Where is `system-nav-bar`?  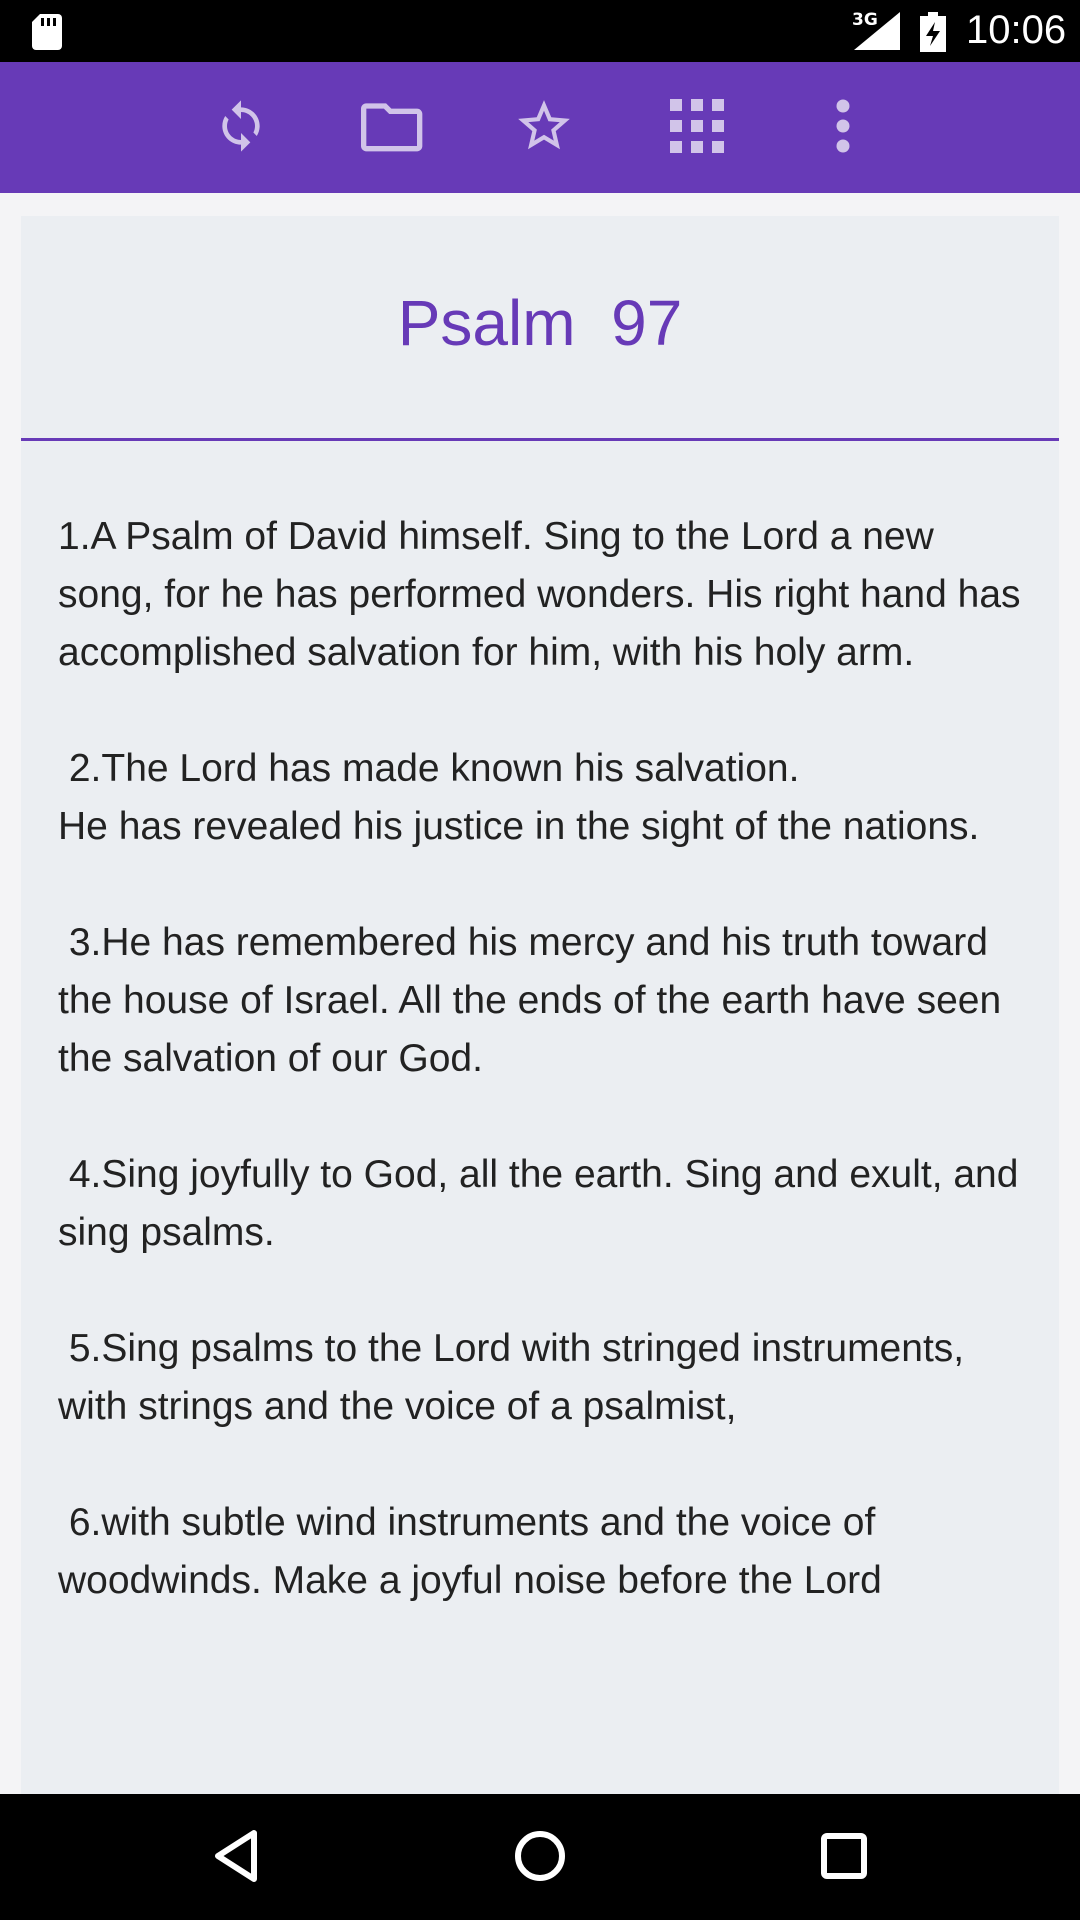 system-nav-bar is located at coordinates (540, 1857).